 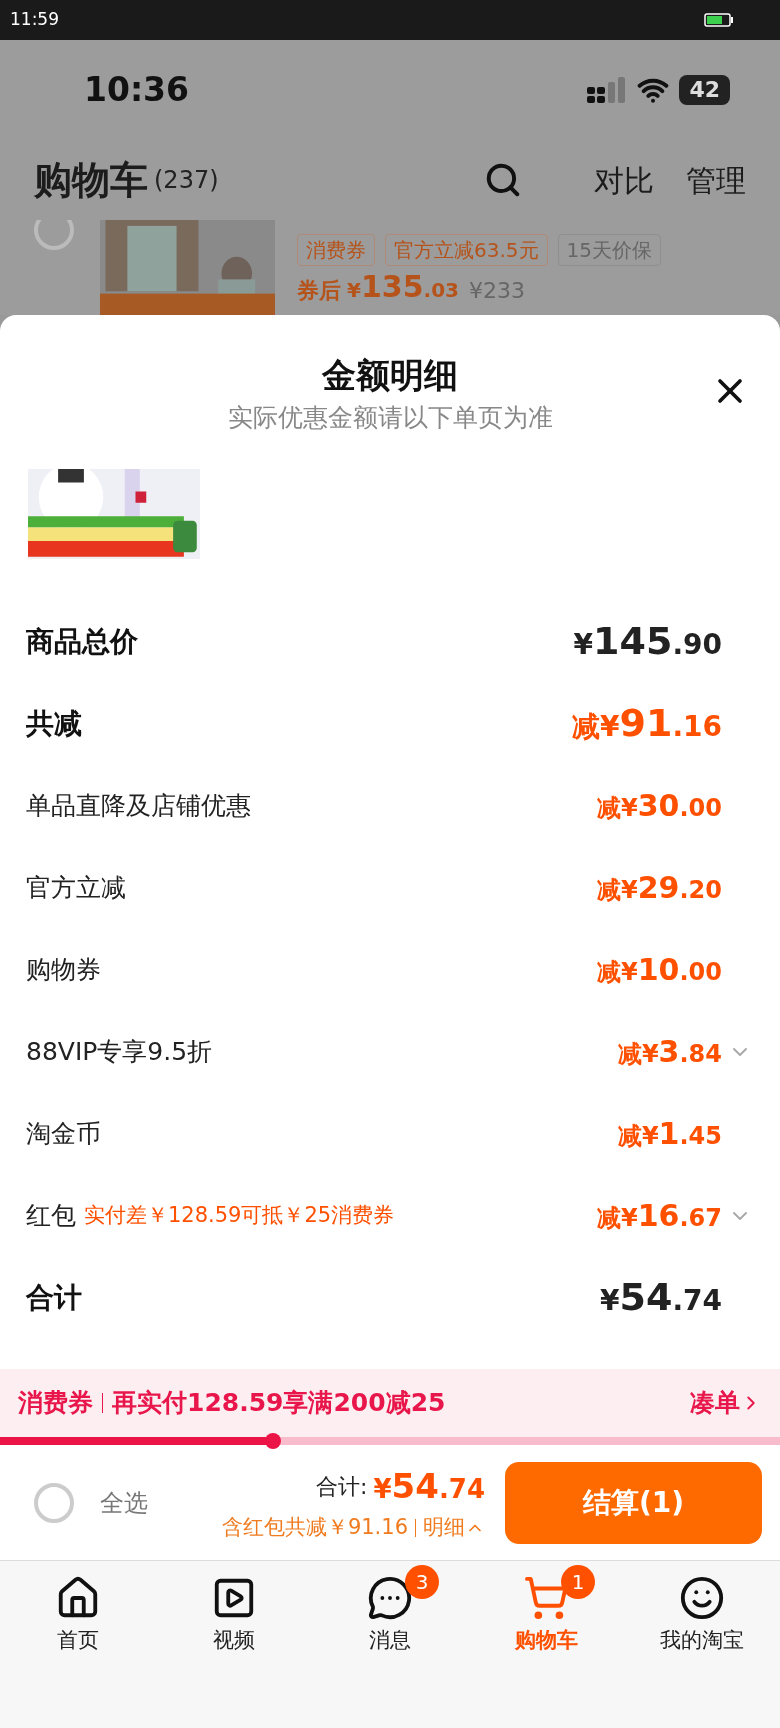 What do you see at coordinates (78, 1610) in the screenshot?
I see `tab-item: 首页` at bounding box center [78, 1610].